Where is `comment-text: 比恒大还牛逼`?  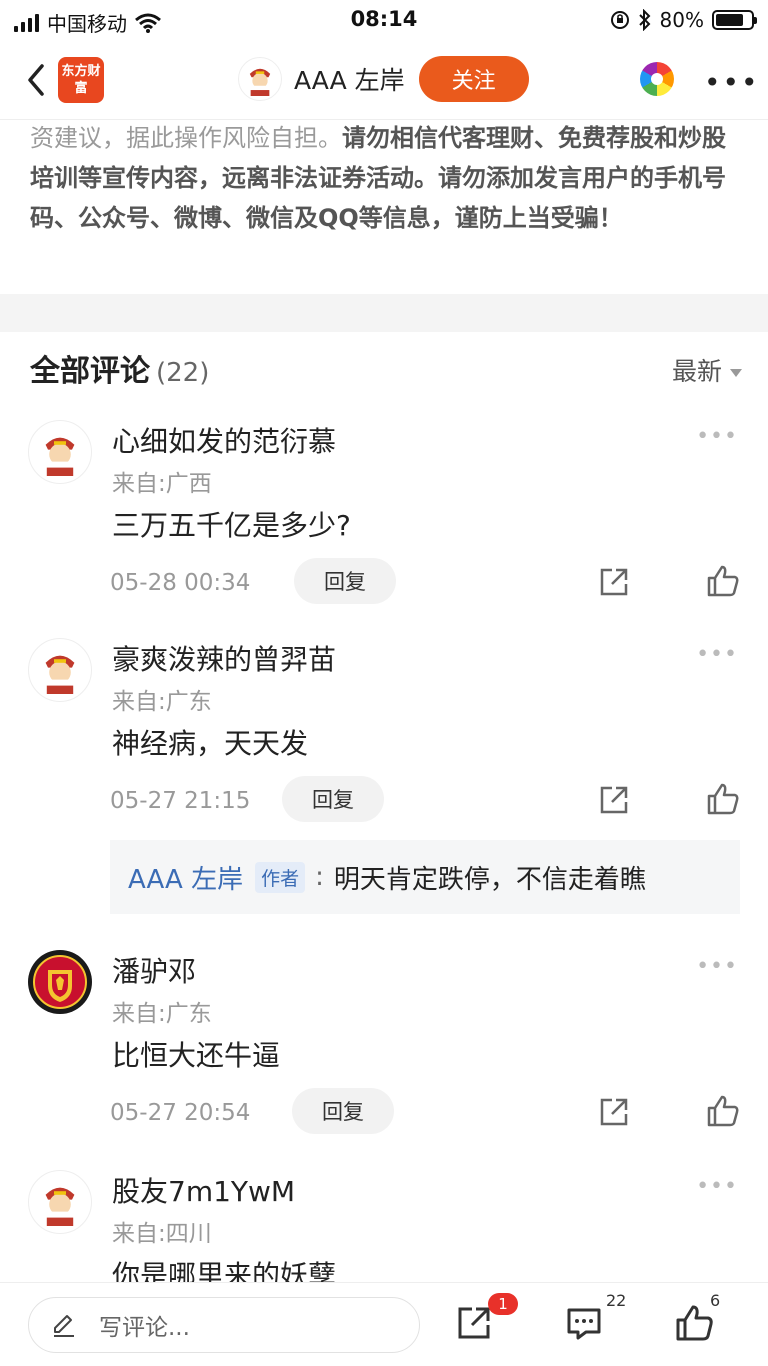 comment-text: 比恒大还牛逼 is located at coordinates (196, 1055).